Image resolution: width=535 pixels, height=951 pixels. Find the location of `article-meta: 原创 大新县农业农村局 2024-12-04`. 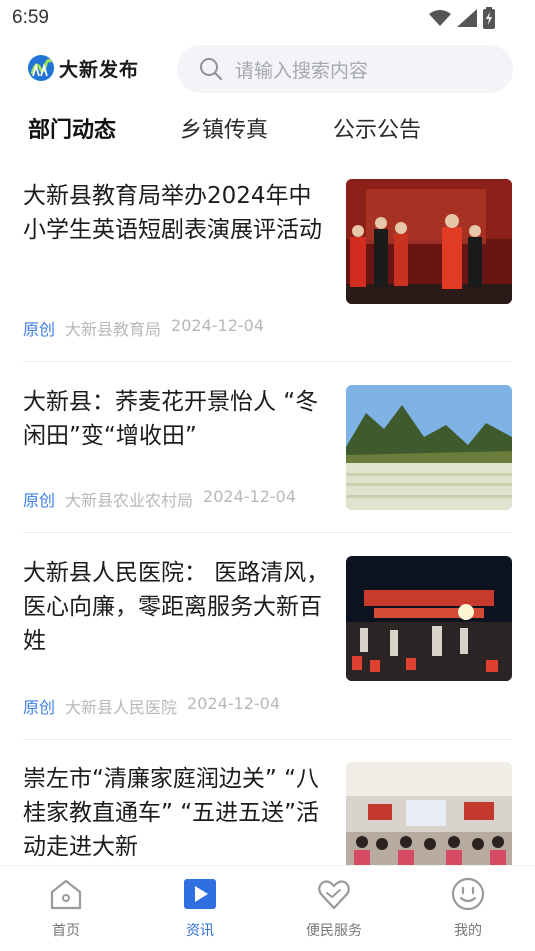

article-meta: 原创 大新县农业农村局 2024-12-04 is located at coordinates (159, 499).